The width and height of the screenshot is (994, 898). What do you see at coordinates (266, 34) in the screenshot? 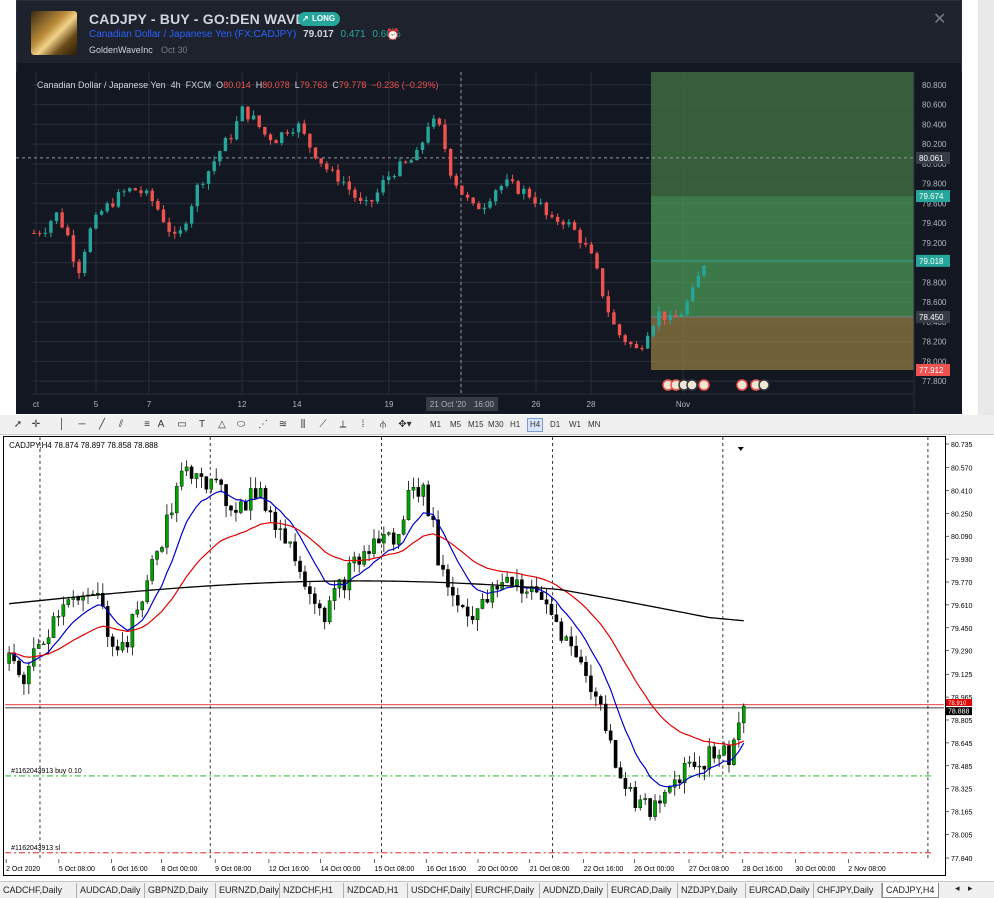
I see `symbol-code-link: (FX:CADJPY)` at bounding box center [266, 34].